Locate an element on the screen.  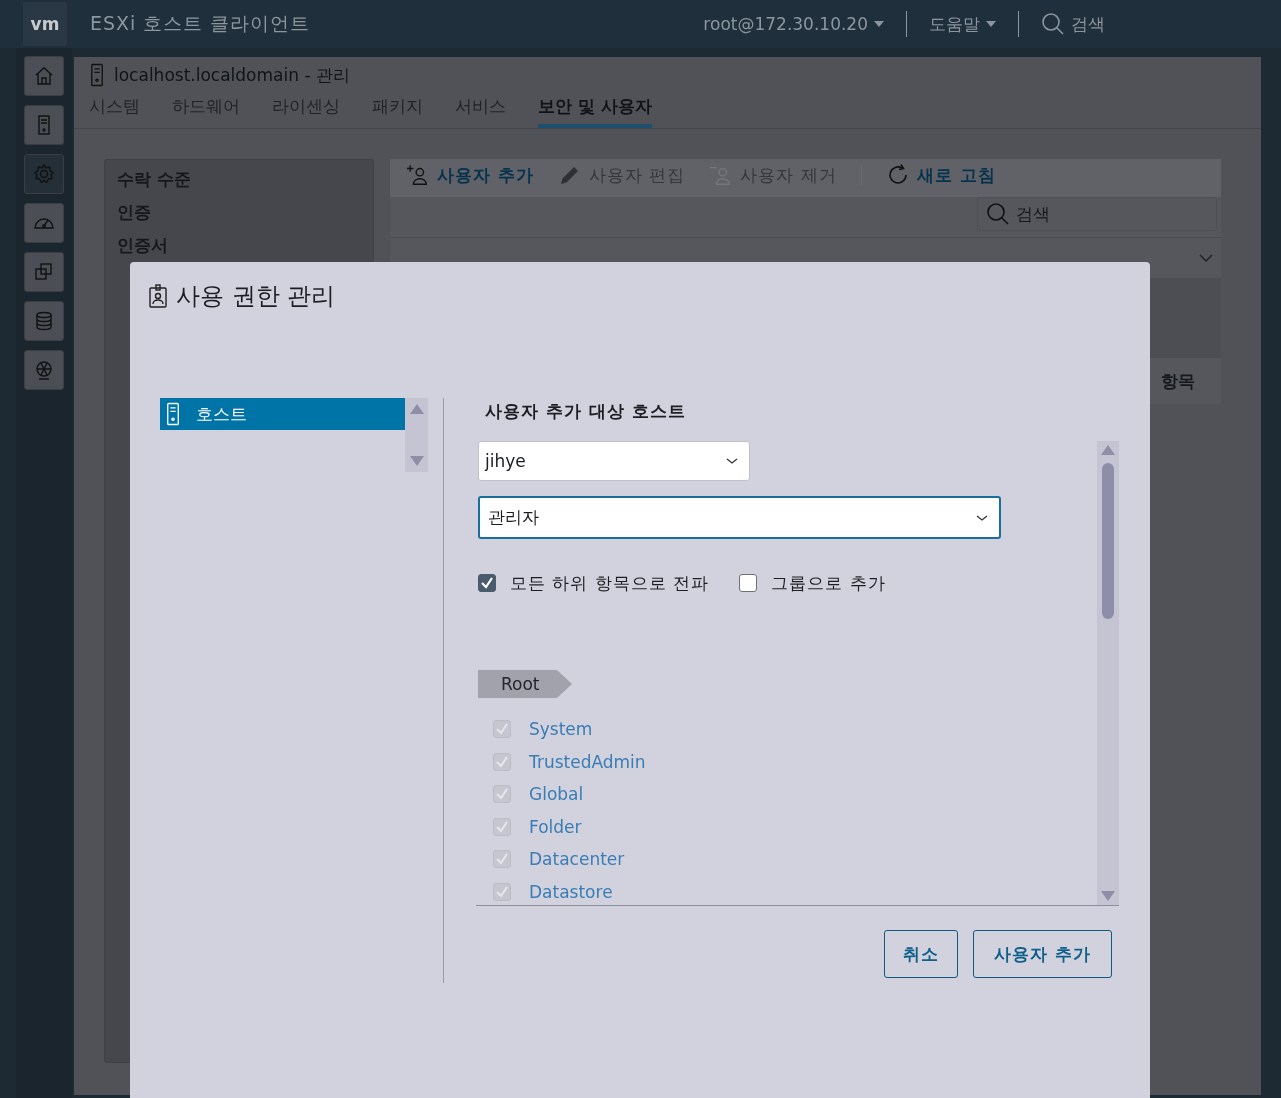
tree-item: 호스트 is located at coordinates (282, 414).